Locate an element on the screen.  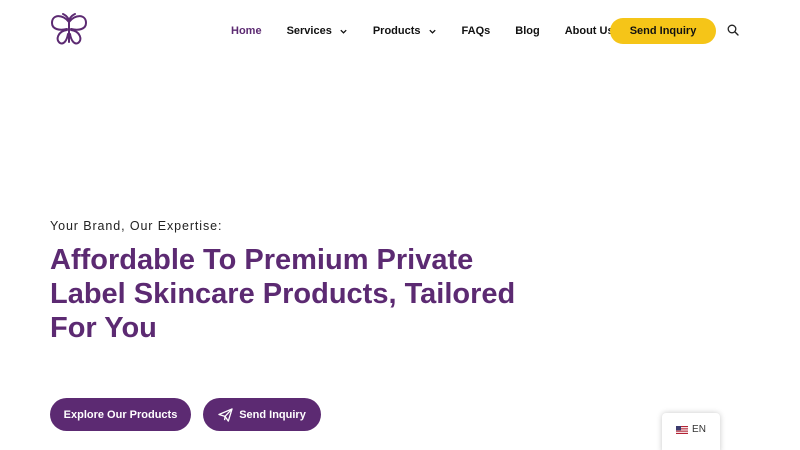
nav-blog: Blog is located at coordinates (527, 31).